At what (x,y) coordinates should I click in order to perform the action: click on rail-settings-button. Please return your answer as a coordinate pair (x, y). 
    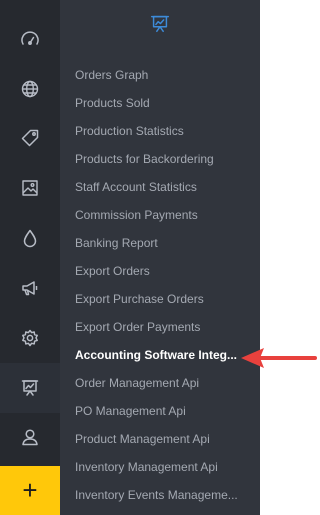
    Looking at the image, I should click on (30, 338).